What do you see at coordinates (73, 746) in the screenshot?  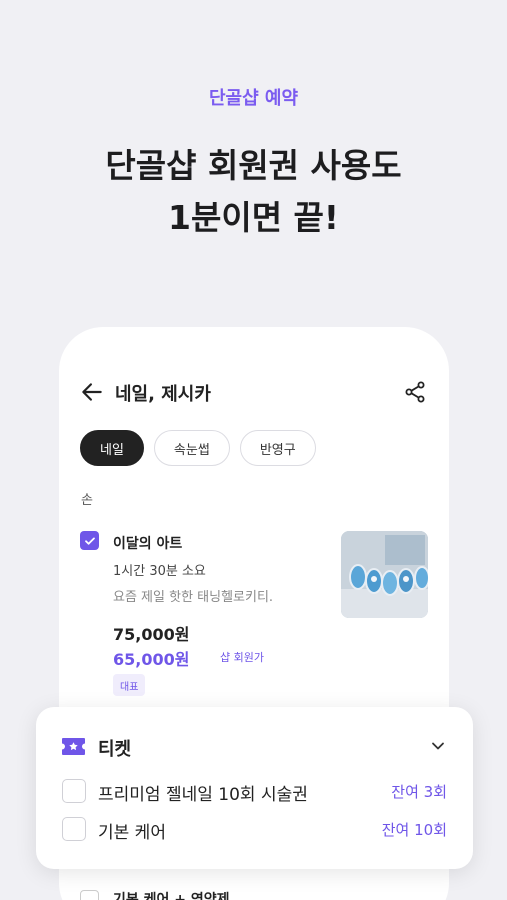 I see `ticket-icon` at bounding box center [73, 746].